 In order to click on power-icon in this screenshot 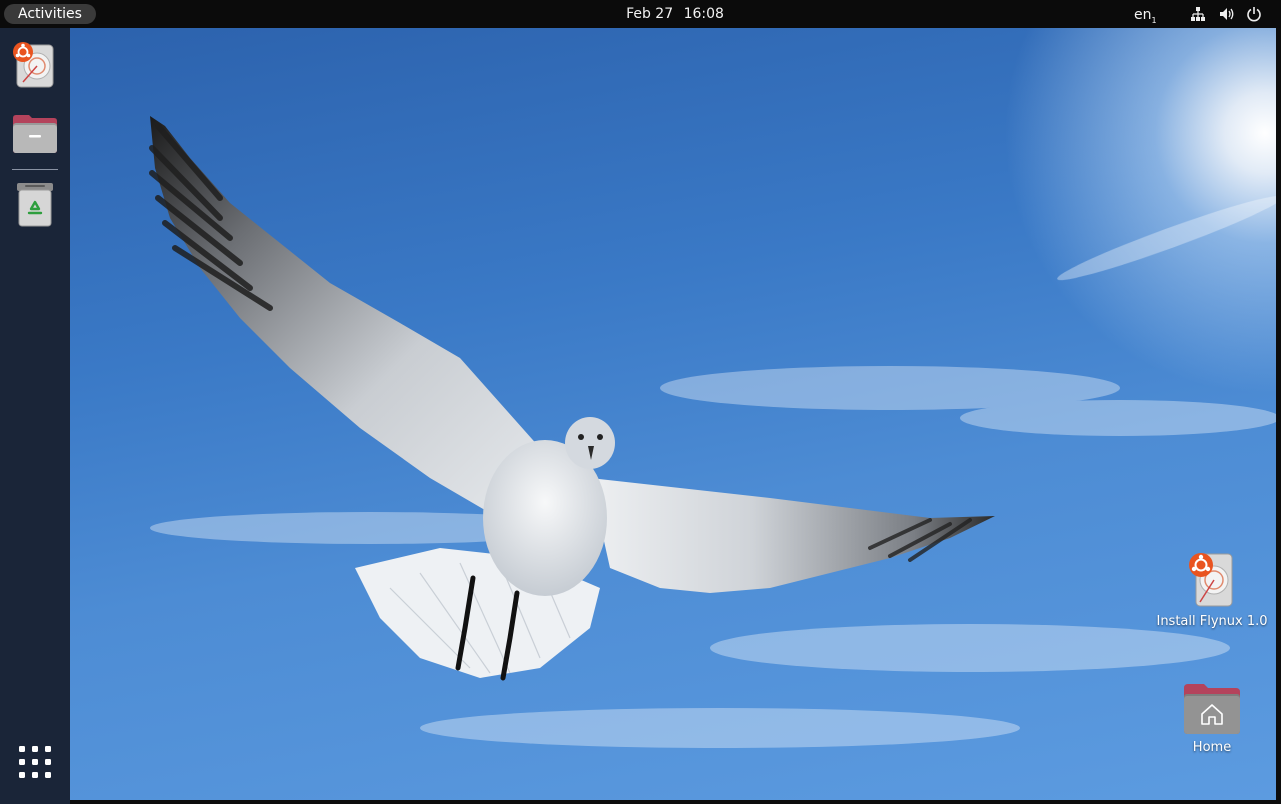, I will do `click(1254, 14)`.